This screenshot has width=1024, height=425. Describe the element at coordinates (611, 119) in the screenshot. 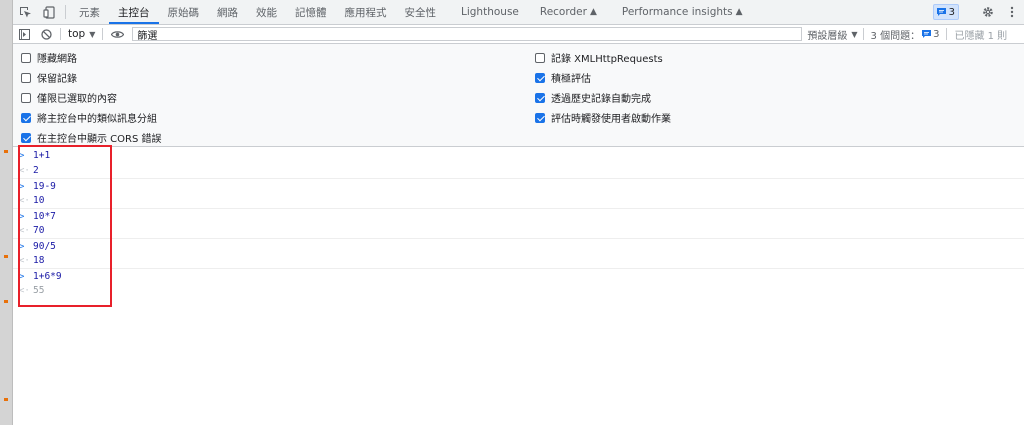

I see `setting-label: 評估時觸發使用者啟動作業` at that location.